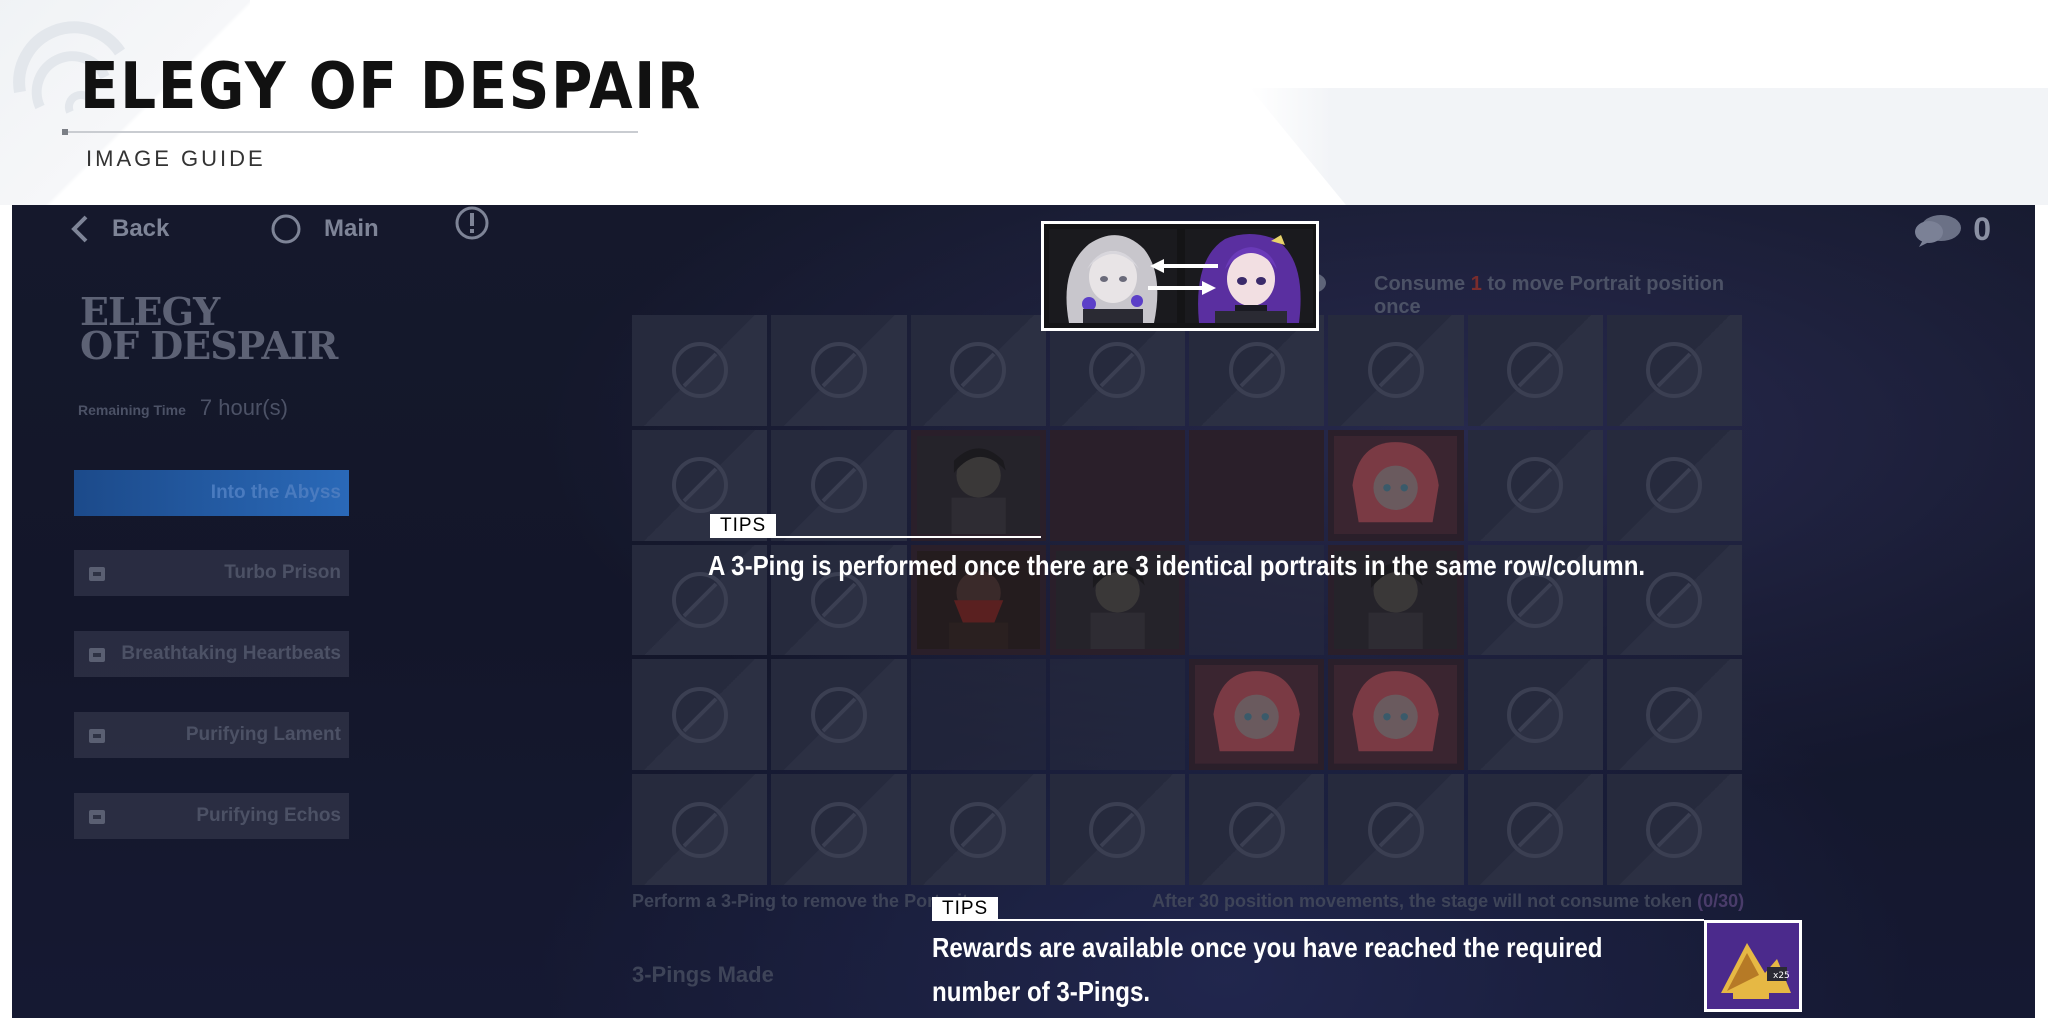 The height and width of the screenshot is (1024, 2048). I want to click on stage-purifying-echos: Purifying Echos, so click(211, 816).